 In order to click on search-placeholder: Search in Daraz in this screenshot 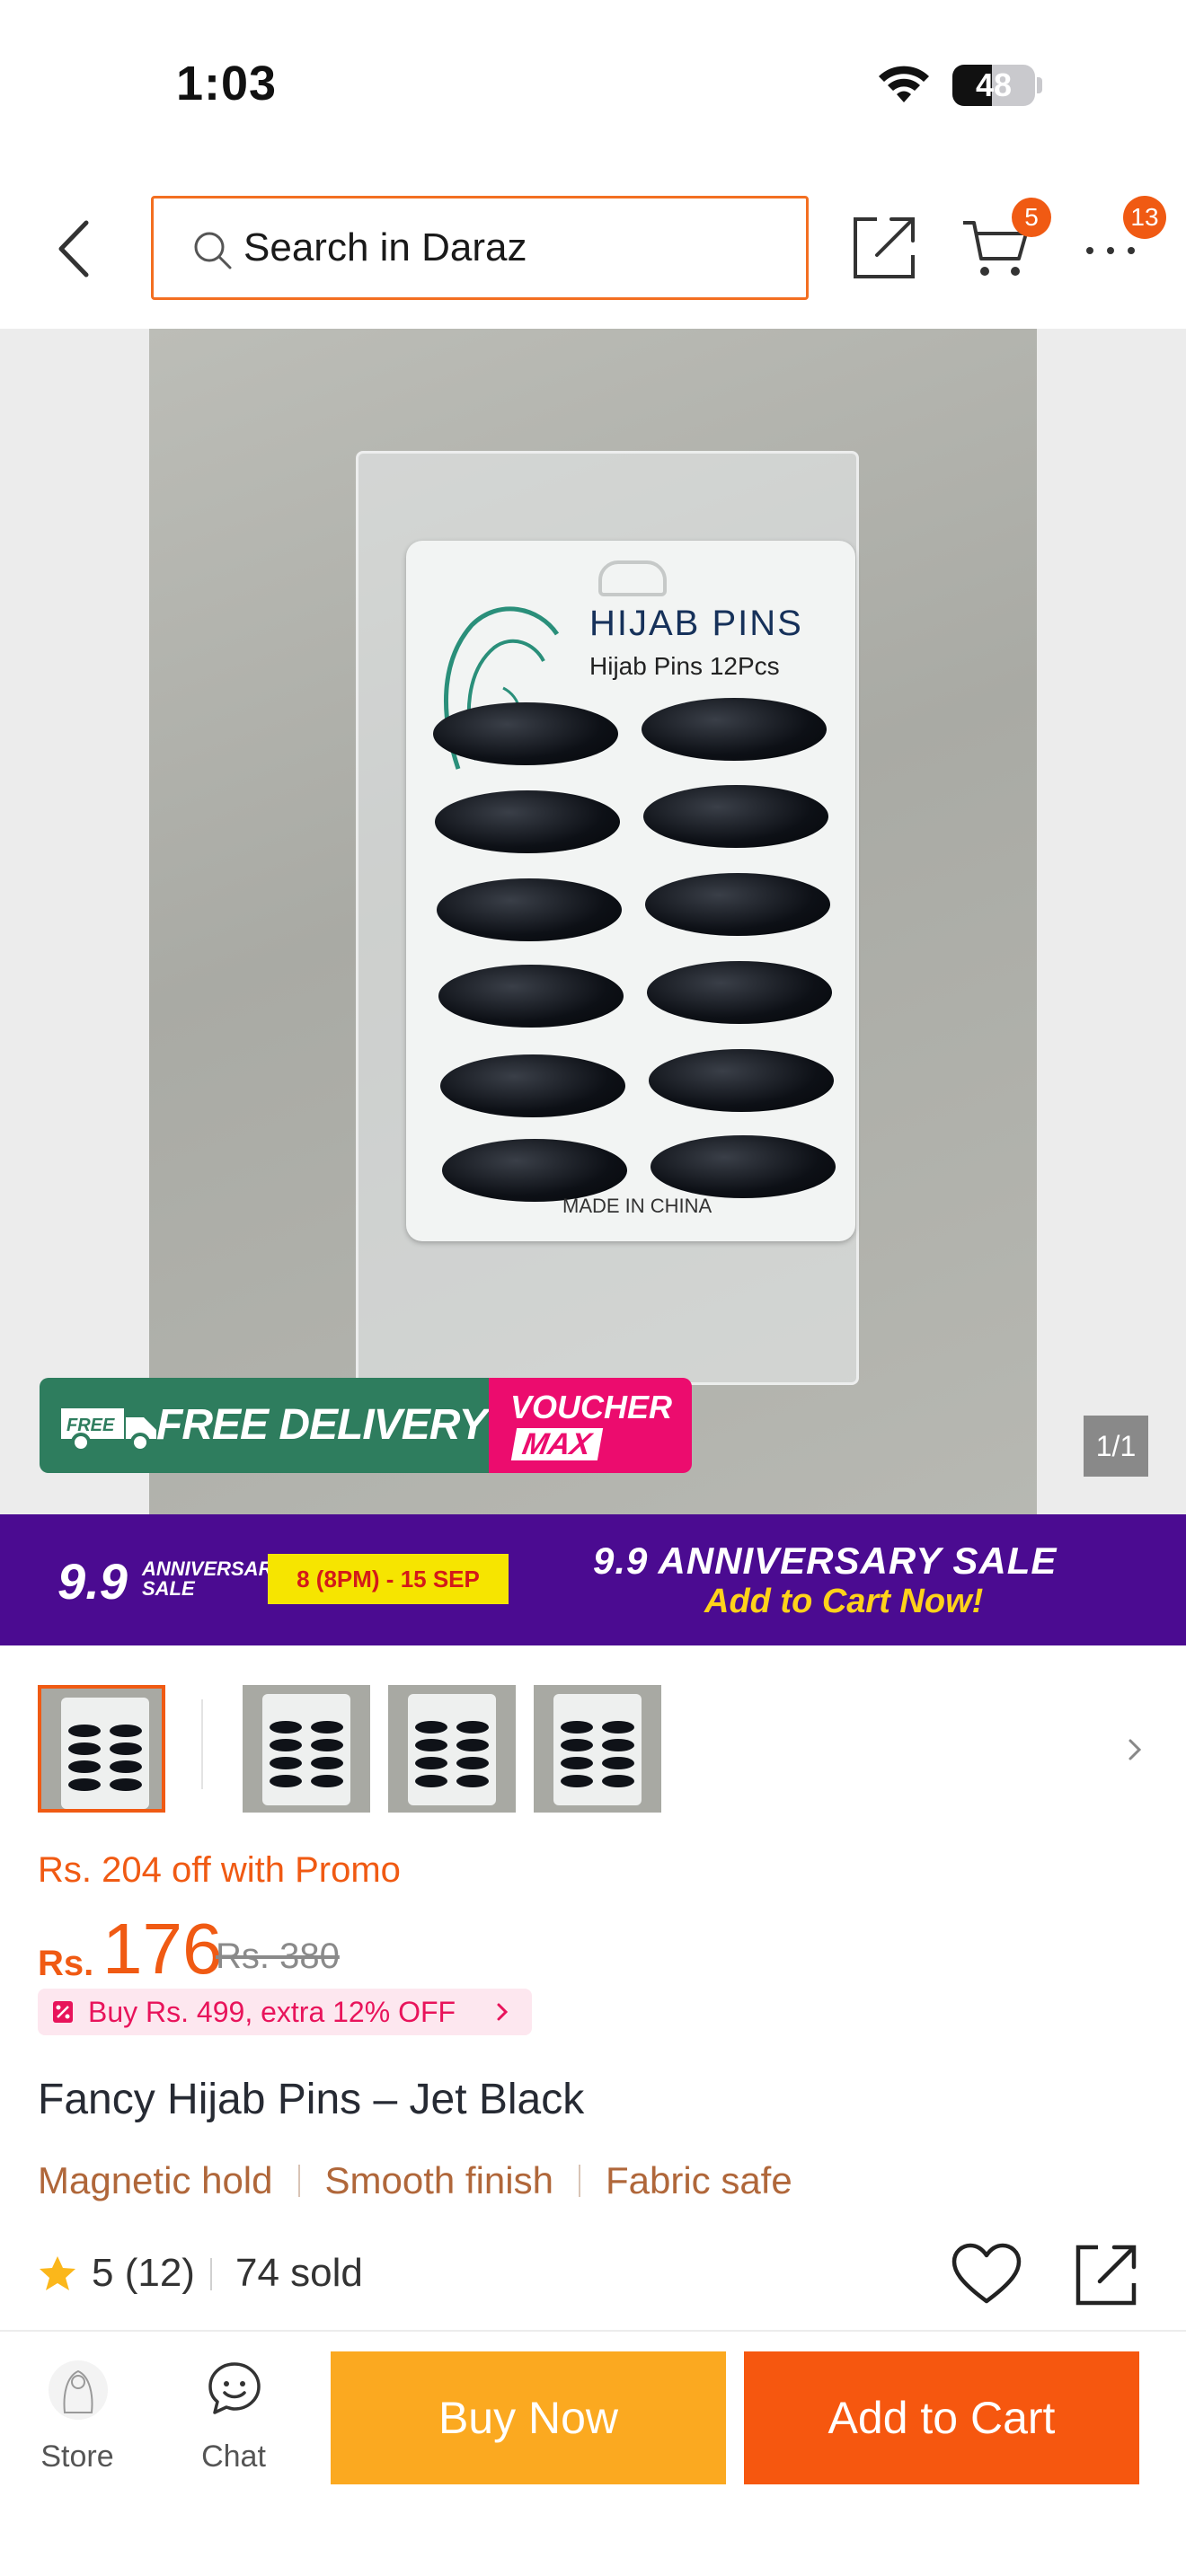, I will do `click(385, 247)`.